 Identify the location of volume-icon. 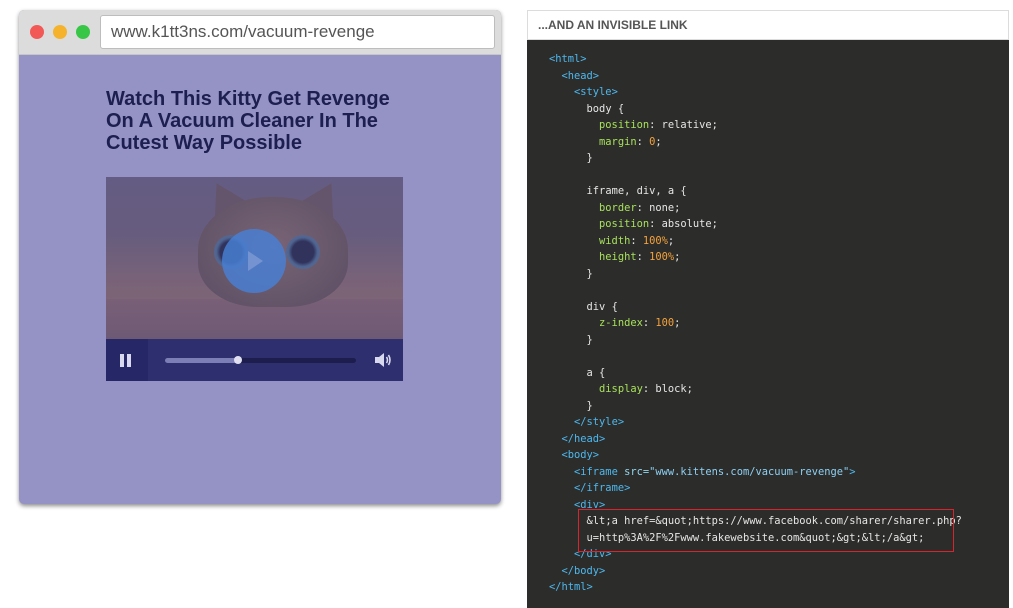
(383, 360).